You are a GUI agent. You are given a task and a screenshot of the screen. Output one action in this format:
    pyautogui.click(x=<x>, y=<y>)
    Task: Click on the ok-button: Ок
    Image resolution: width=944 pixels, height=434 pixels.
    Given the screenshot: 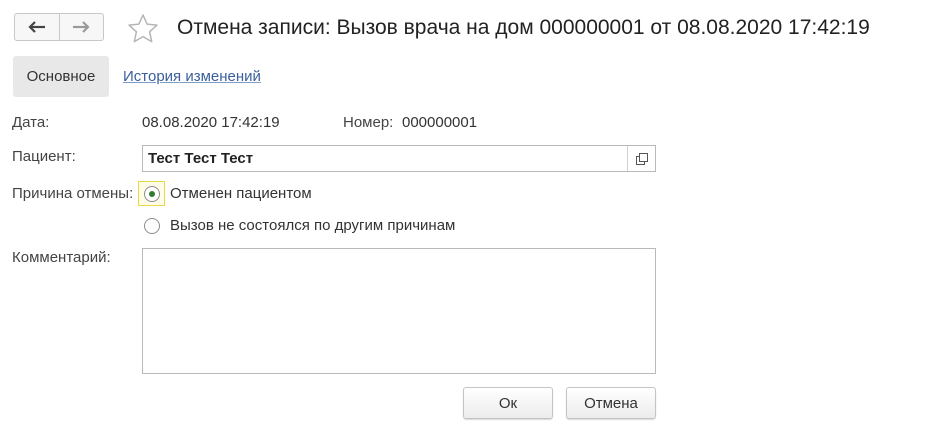 What is the action you would take?
    pyautogui.click(x=508, y=403)
    